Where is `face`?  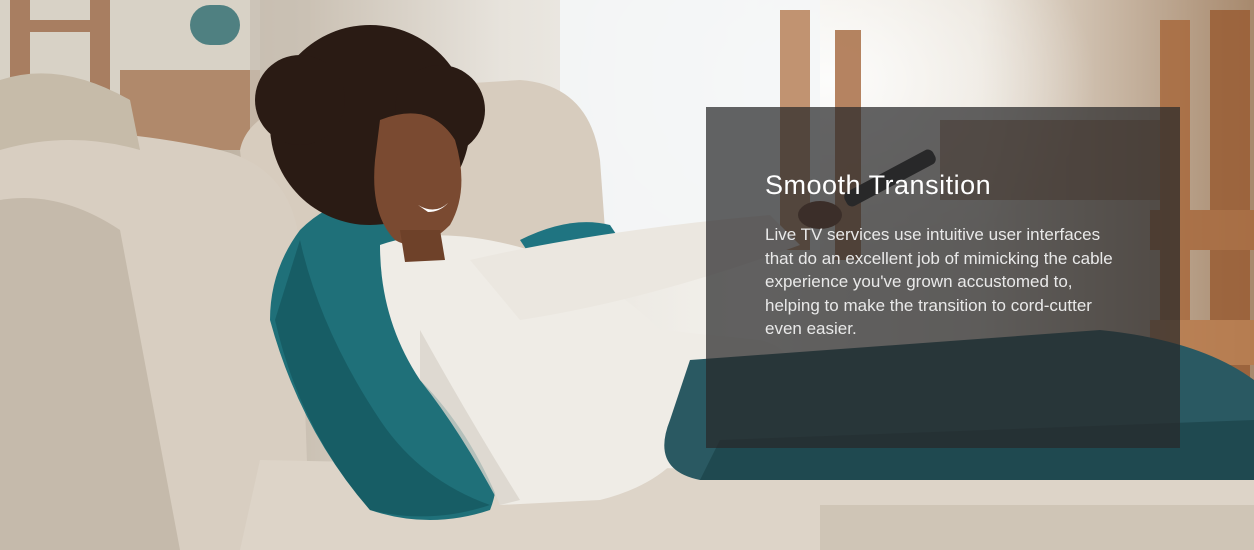
face is located at coordinates (418, 179).